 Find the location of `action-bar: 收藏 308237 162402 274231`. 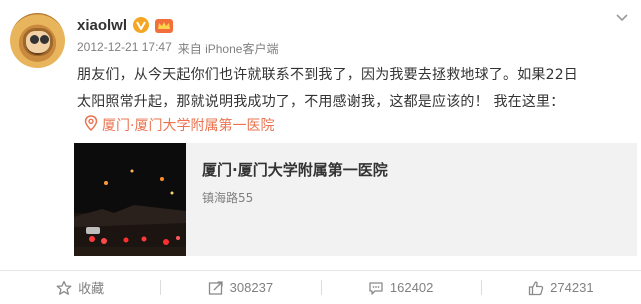

action-bar: 收藏 308237 162402 274231 is located at coordinates (320, 287).